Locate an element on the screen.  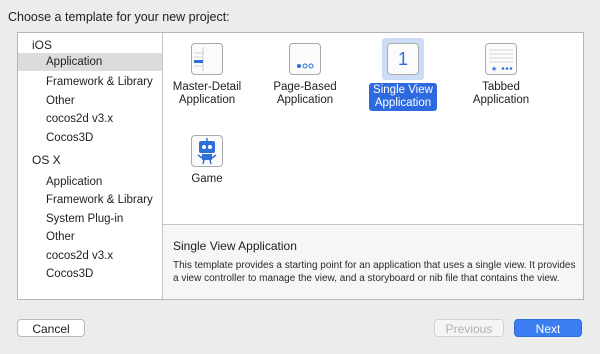
sidebar-item-ios-cocos3d: Cocos3D is located at coordinates (90, 138).